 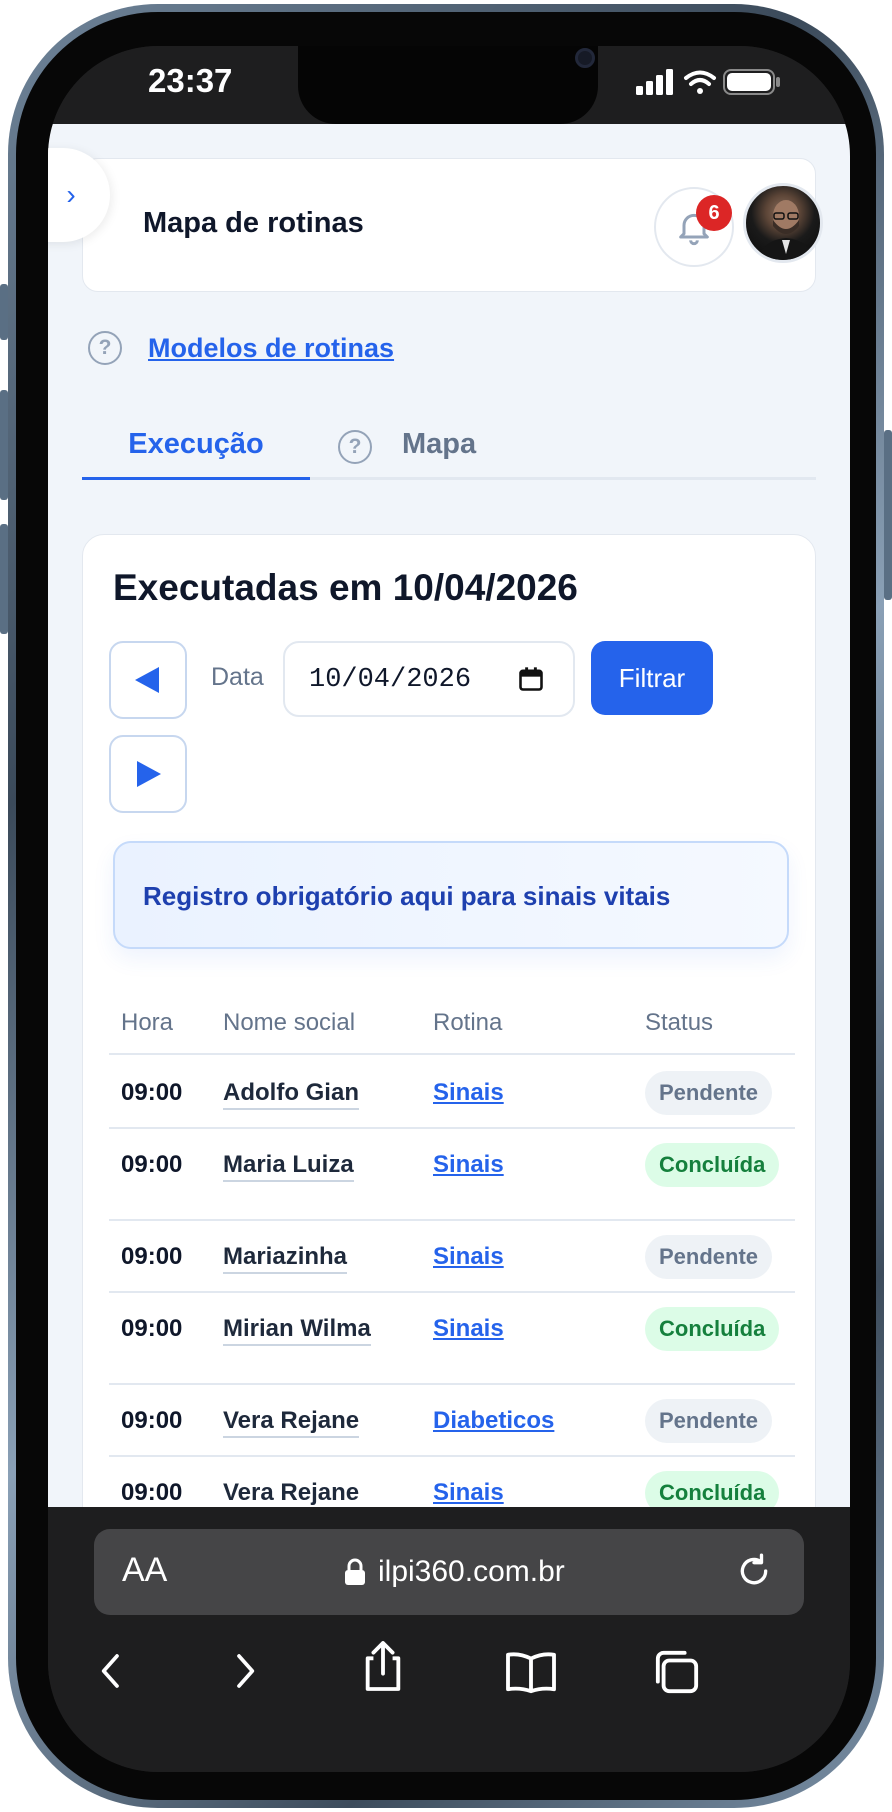 What do you see at coordinates (654, 82) in the screenshot?
I see `cellular-signal-icon` at bounding box center [654, 82].